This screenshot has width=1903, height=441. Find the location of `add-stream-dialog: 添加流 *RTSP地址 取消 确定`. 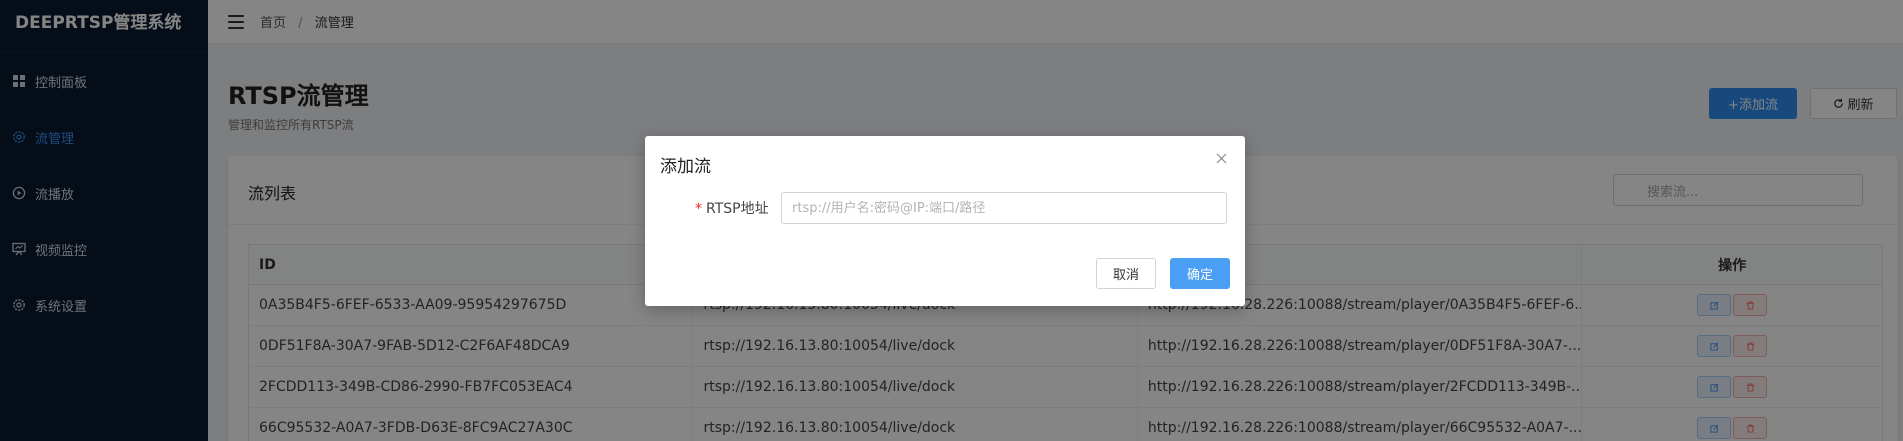

add-stream-dialog: 添加流 *RTSP地址 取消 确定 is located at coordinates (945, 221).